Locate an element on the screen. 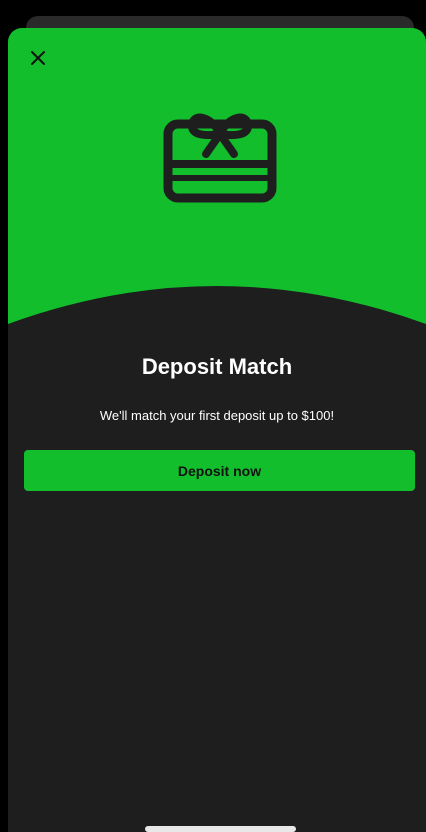 Image resolution: width=426 pixels, height=832 pixels. deposit-now-button: Deposit now is located at coordinates (219, 470).